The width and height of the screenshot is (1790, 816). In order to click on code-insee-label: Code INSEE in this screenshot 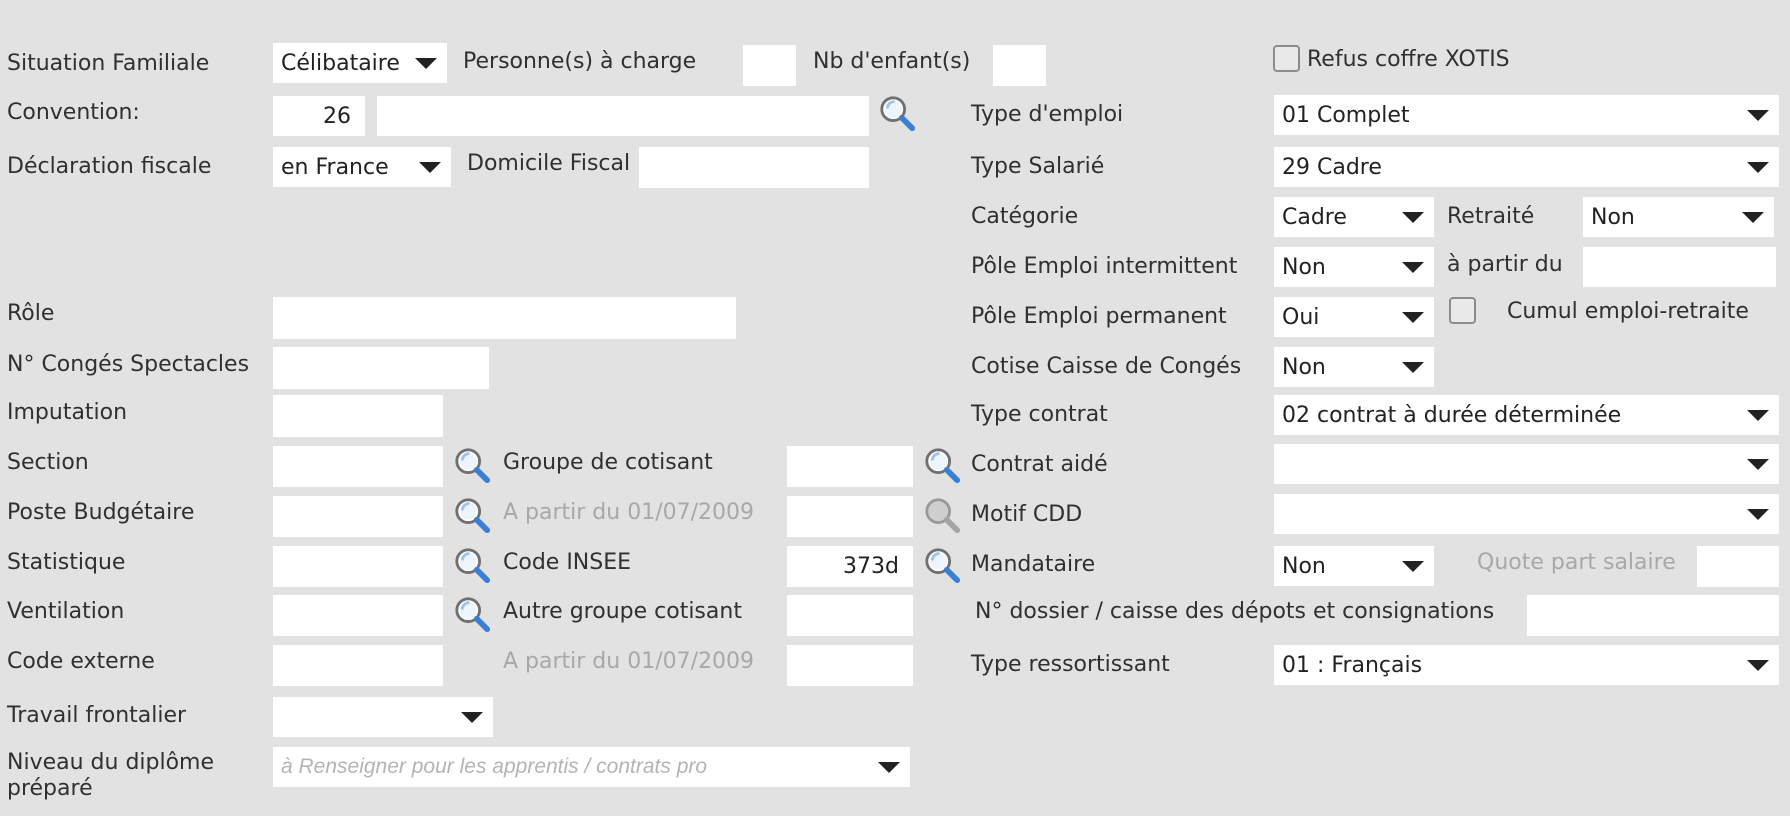, I will do `click(567, 562)`.